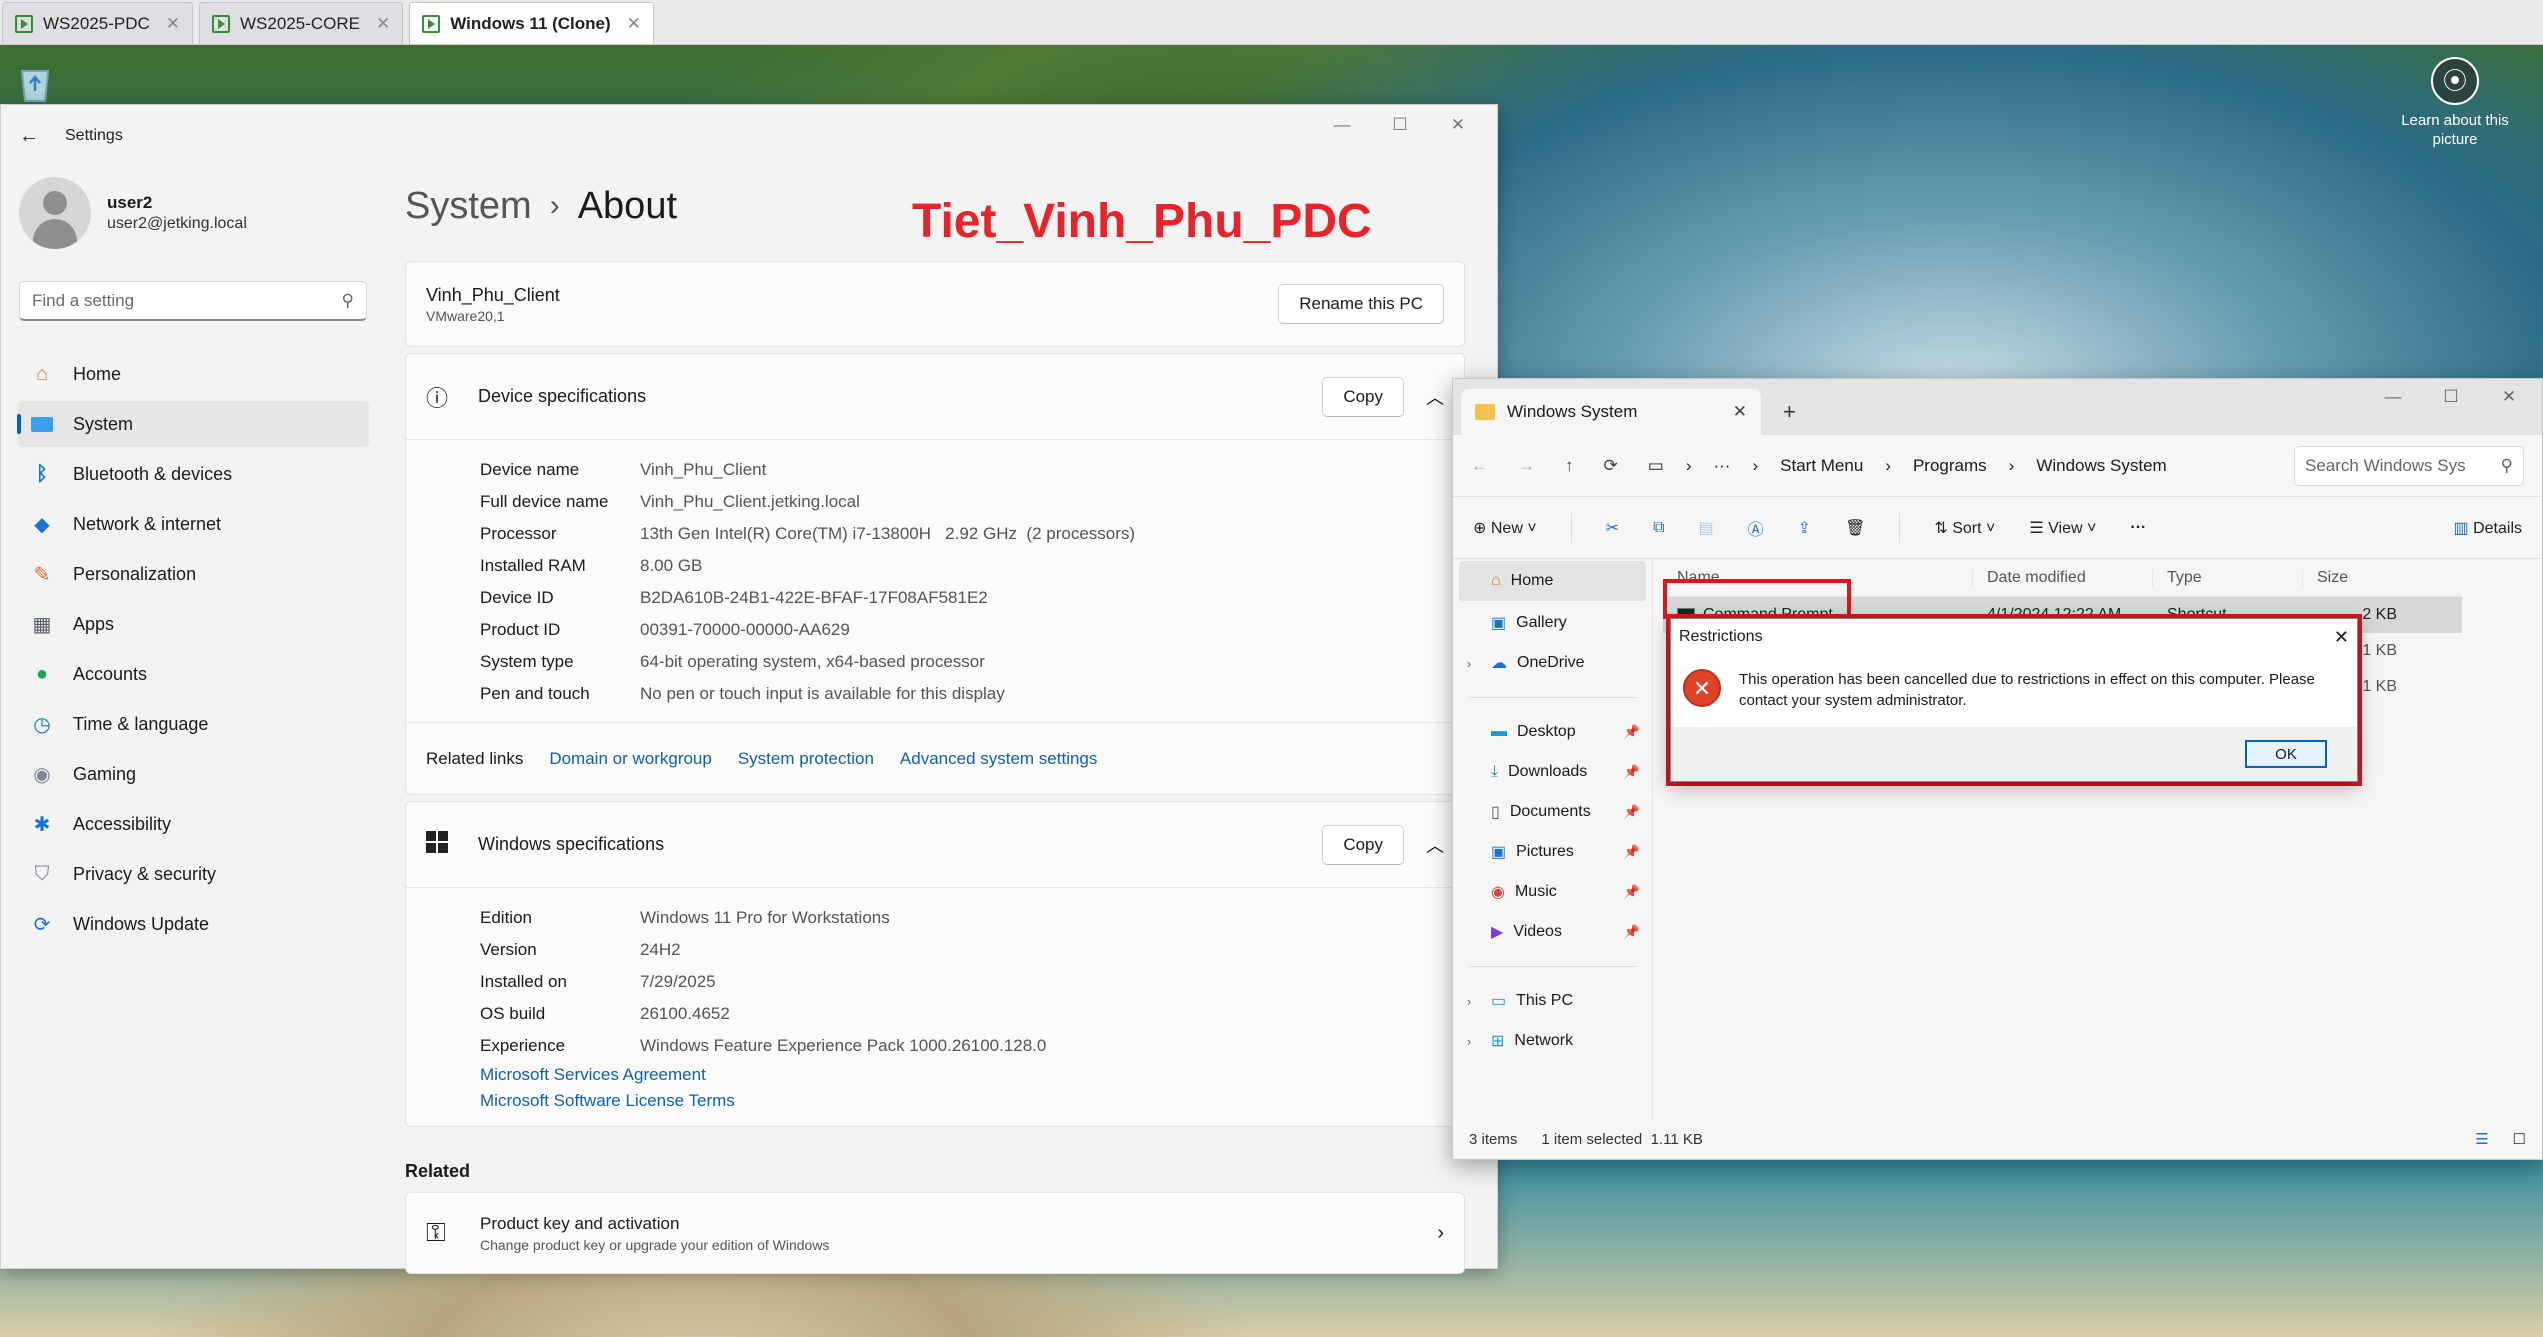 This screenshot has height=1337, width=2543. I want to click on sidebar-item-personalization: ✎ Personalization, so click(193, 574).